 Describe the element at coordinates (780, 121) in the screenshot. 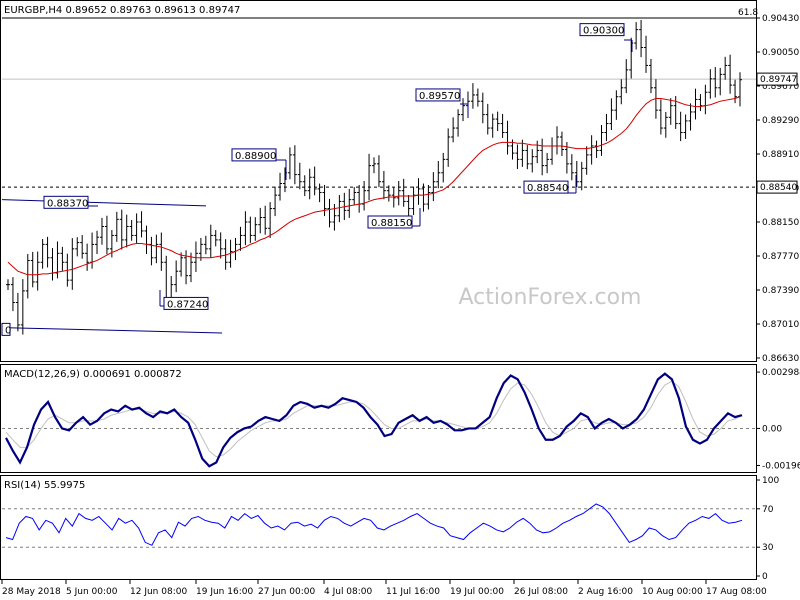

I see `price-y-tick-label: 0.89290` at that location.